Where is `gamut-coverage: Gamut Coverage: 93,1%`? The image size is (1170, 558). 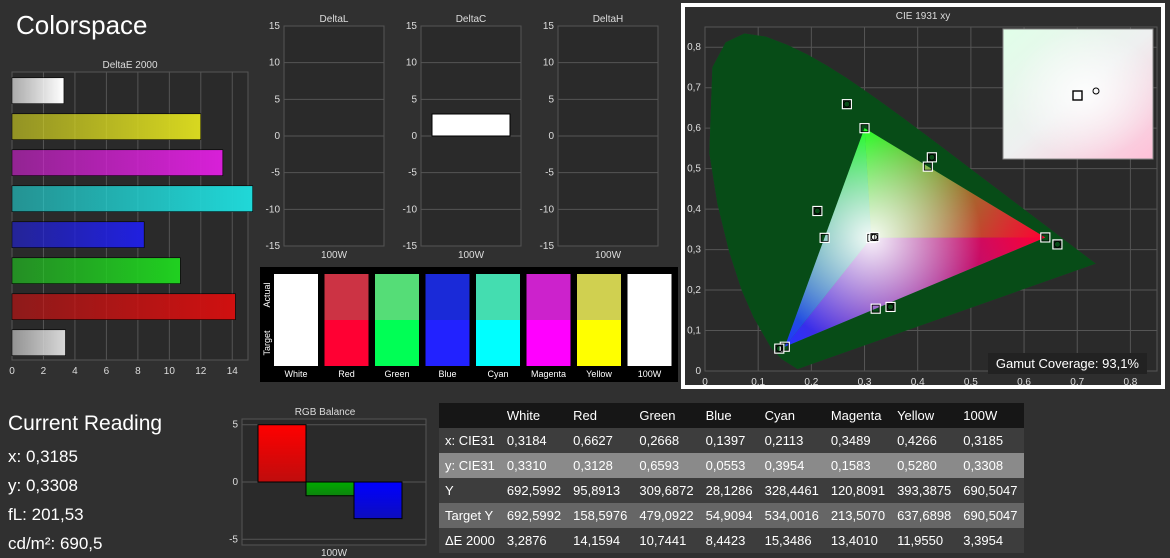
gamut-coverage: Gamut Coverage: 93,1% is located at coordinates (1067, 363).